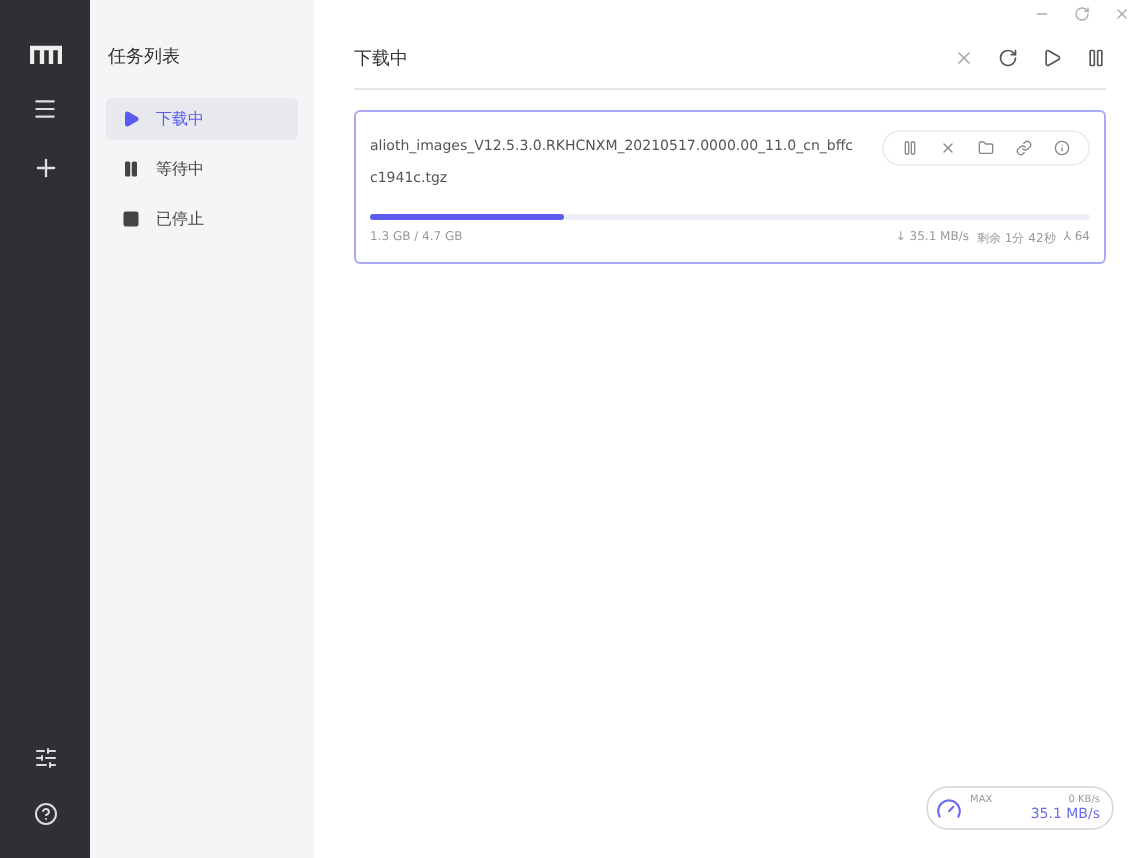  Describe the element at coordinates (986, 148) in the screenshot. I see `folder-icon` at that location.